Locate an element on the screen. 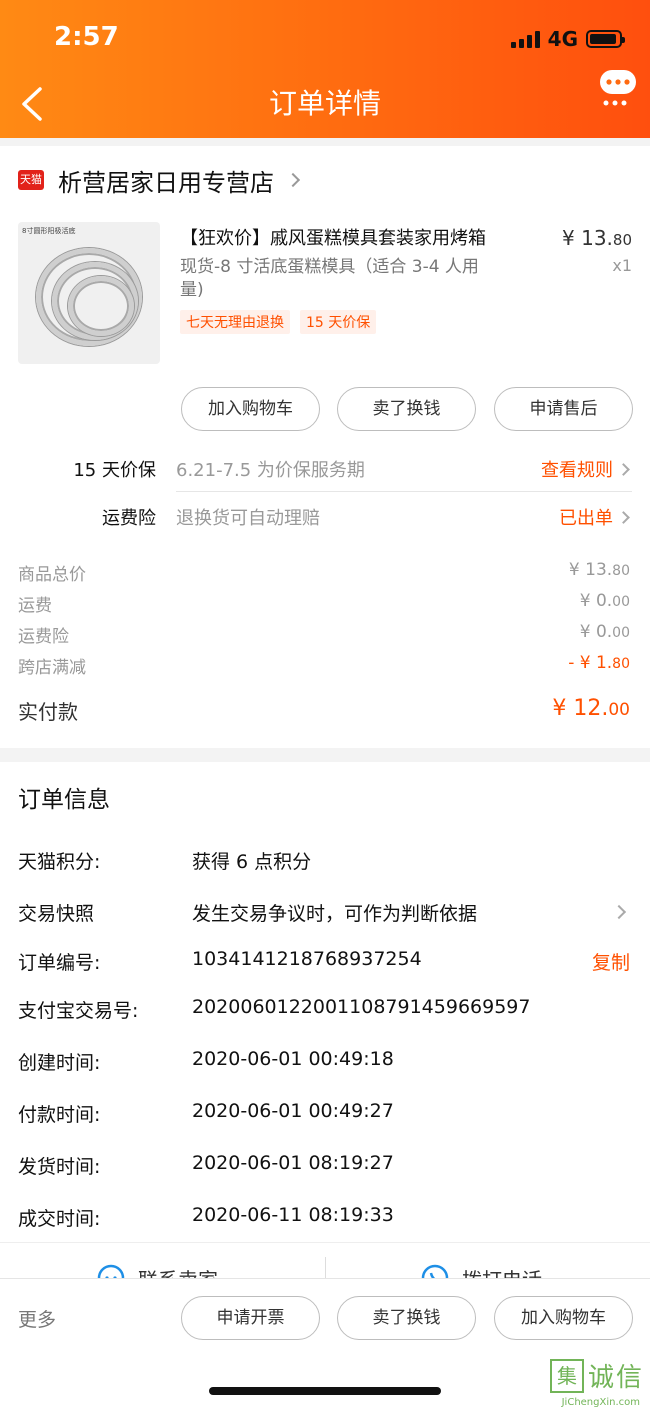  product-price: ¥ 13.80 is located at coordinates (597, 238).